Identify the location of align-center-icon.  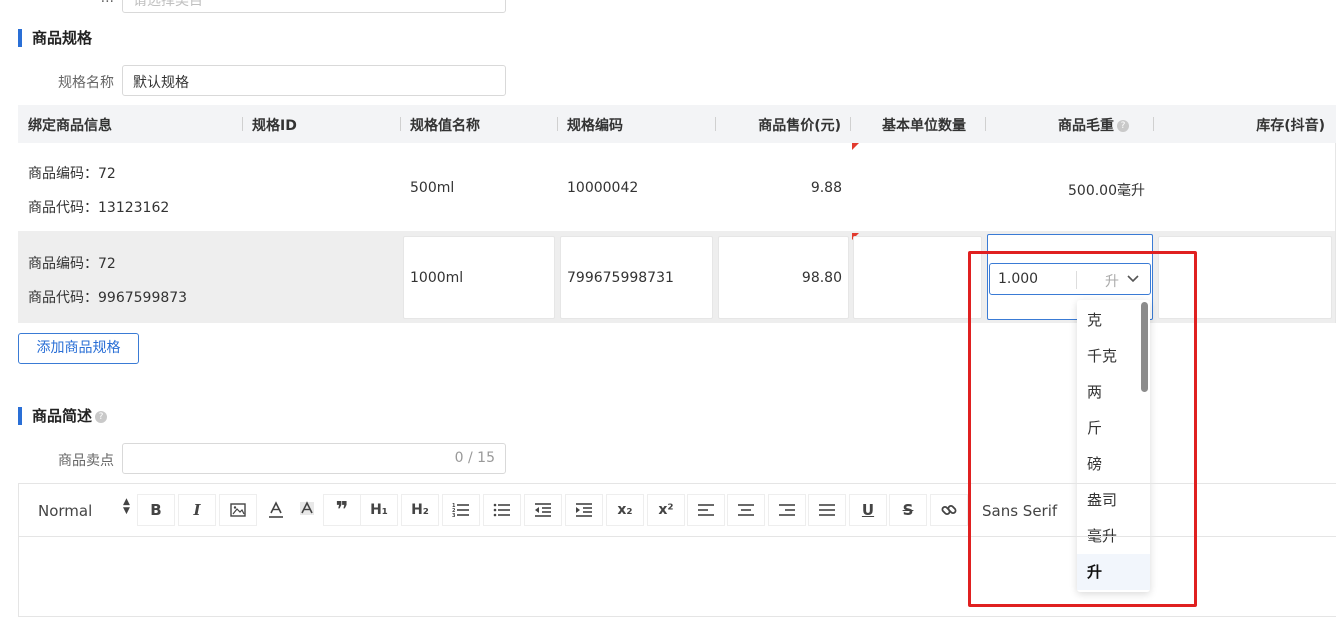
(746, 510).